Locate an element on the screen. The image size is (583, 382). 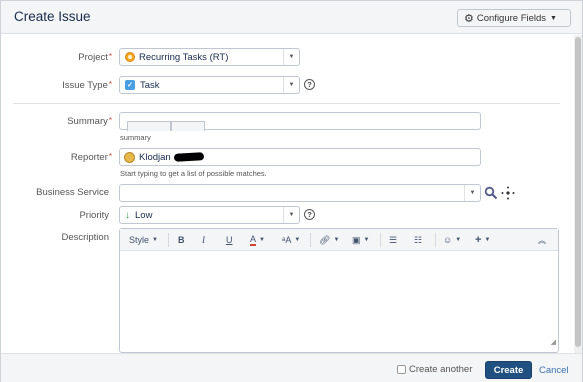
numbered-list-icon: ☷ is located at coordinates (418, 239).